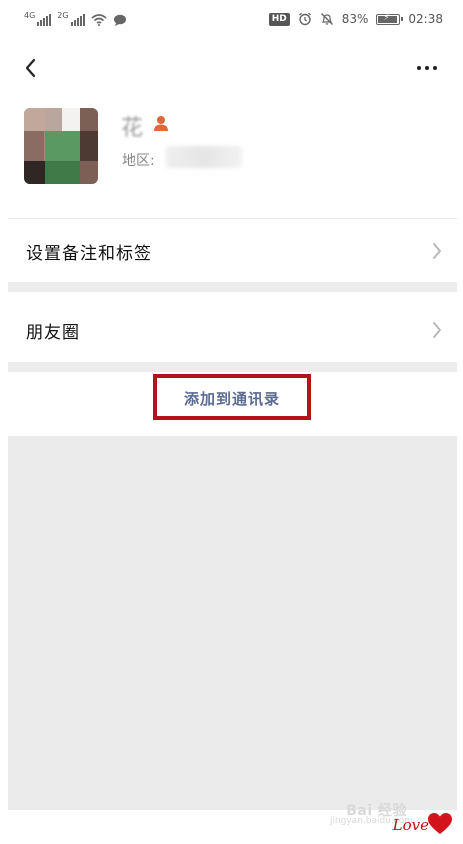  Describe the element at coordinates (425, 19) in the screenshot. I see `clock: 02:38` at that location.